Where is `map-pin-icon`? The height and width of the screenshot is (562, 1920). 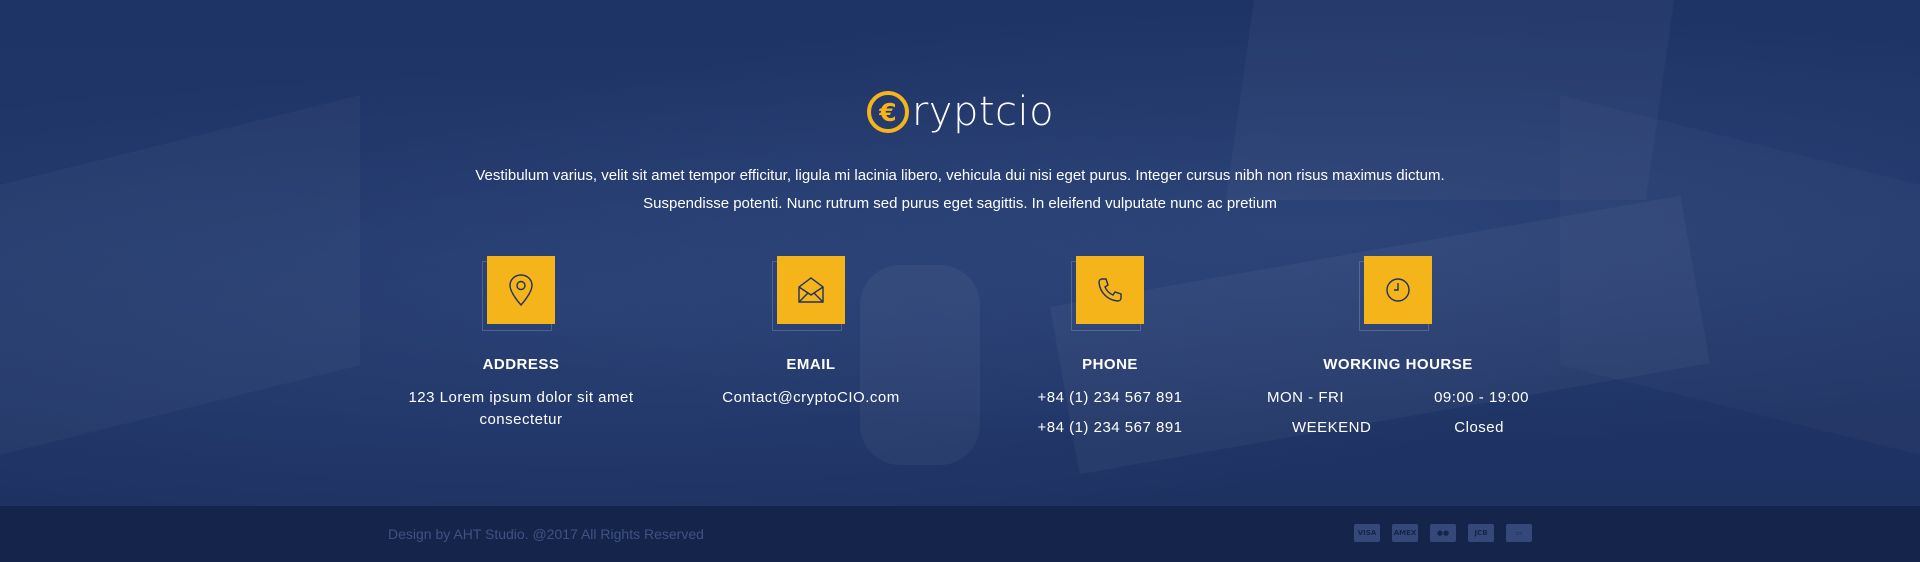 map-pin-icon is located at coordinates (521, 290).